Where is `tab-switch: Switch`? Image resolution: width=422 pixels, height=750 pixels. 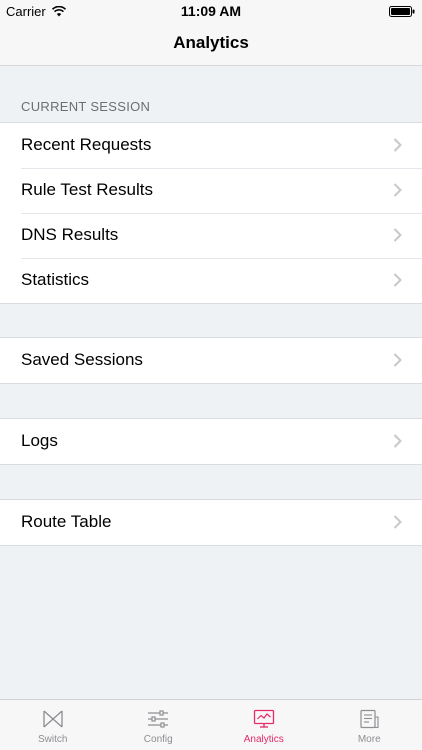
tab-switch: Switch is located at coordinates (53, 725).